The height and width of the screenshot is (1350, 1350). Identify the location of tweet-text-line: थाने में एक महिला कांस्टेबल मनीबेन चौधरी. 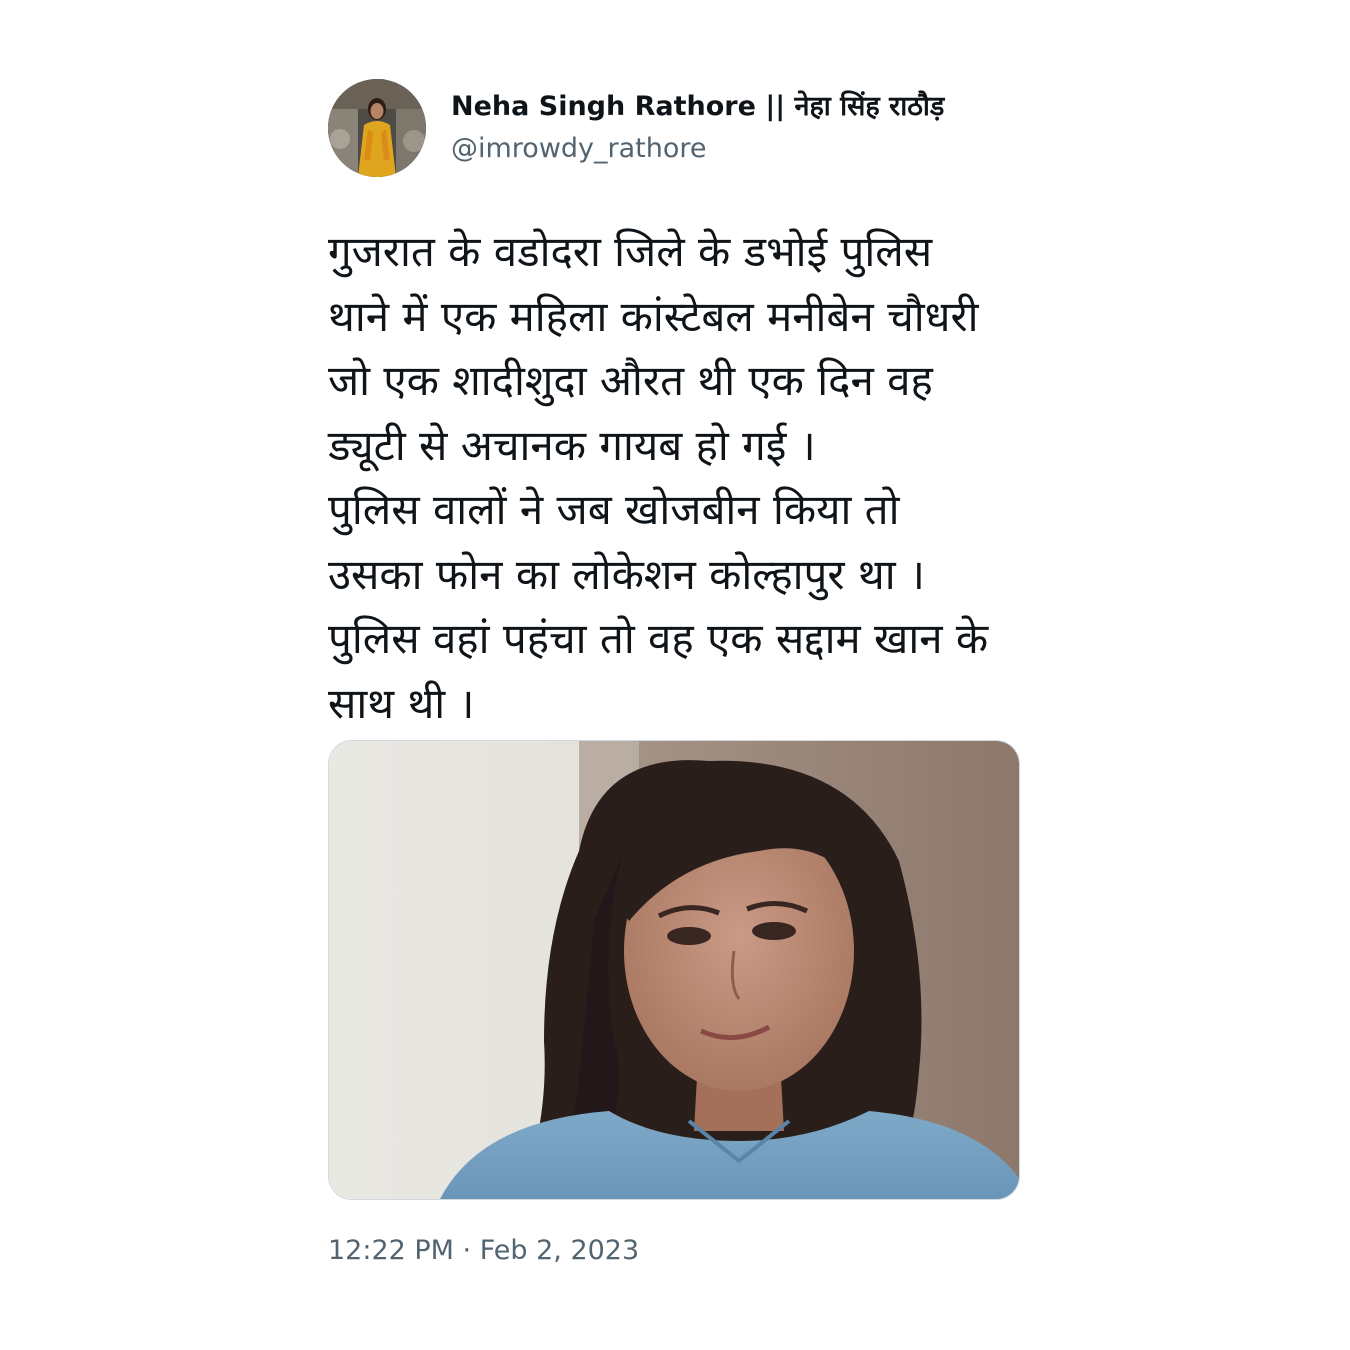
(653, 316).